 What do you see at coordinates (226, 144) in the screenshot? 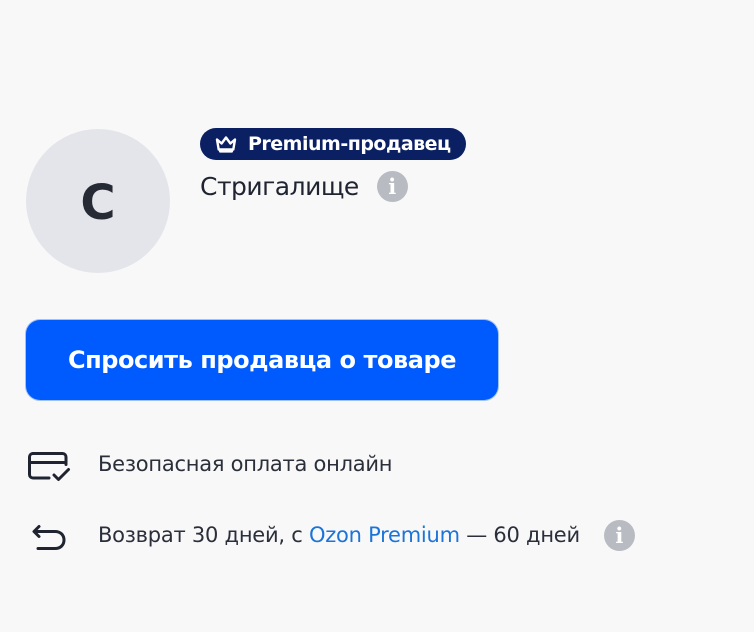
I see `crown-icon` at bounding box center [226, 144].